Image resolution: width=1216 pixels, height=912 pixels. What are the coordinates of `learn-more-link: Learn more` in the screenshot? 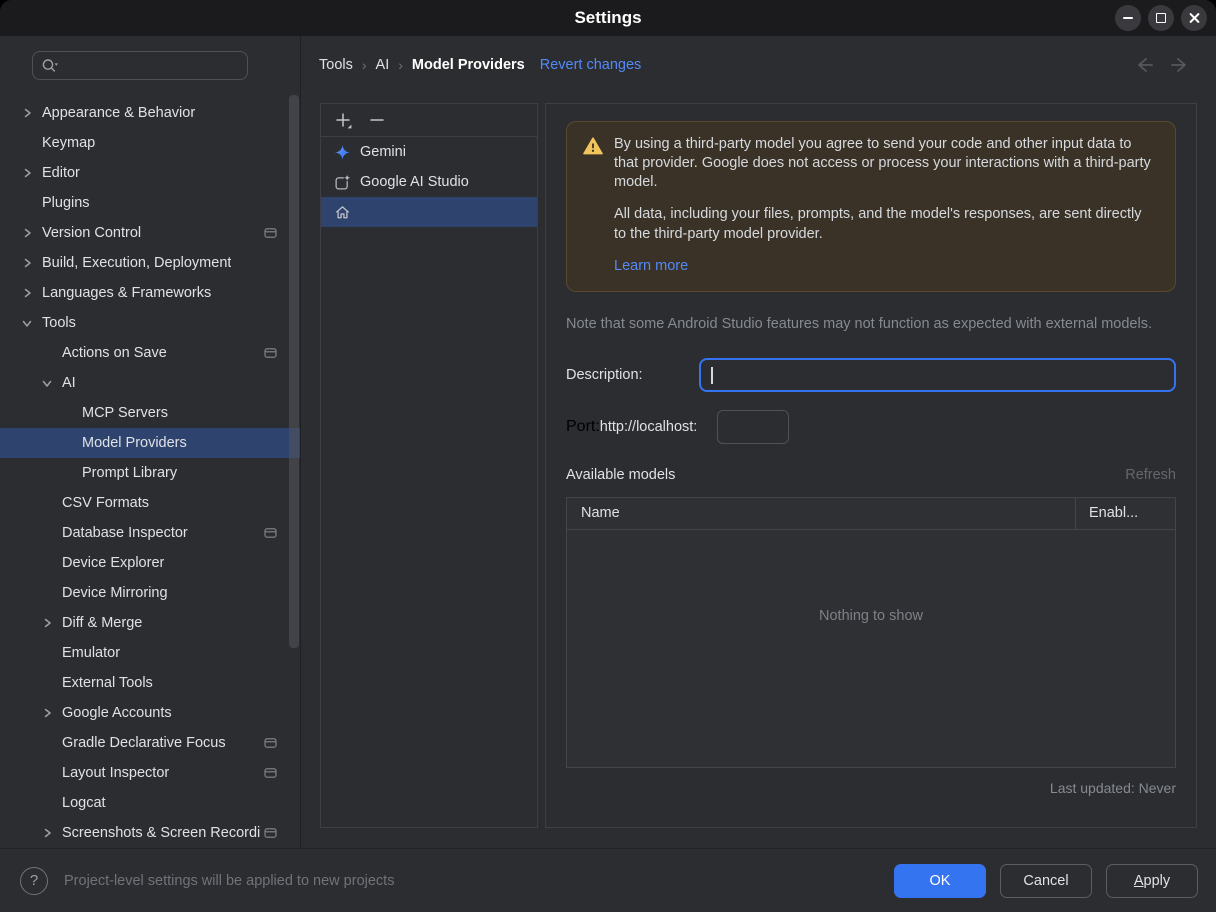 It's located at (651, 266).